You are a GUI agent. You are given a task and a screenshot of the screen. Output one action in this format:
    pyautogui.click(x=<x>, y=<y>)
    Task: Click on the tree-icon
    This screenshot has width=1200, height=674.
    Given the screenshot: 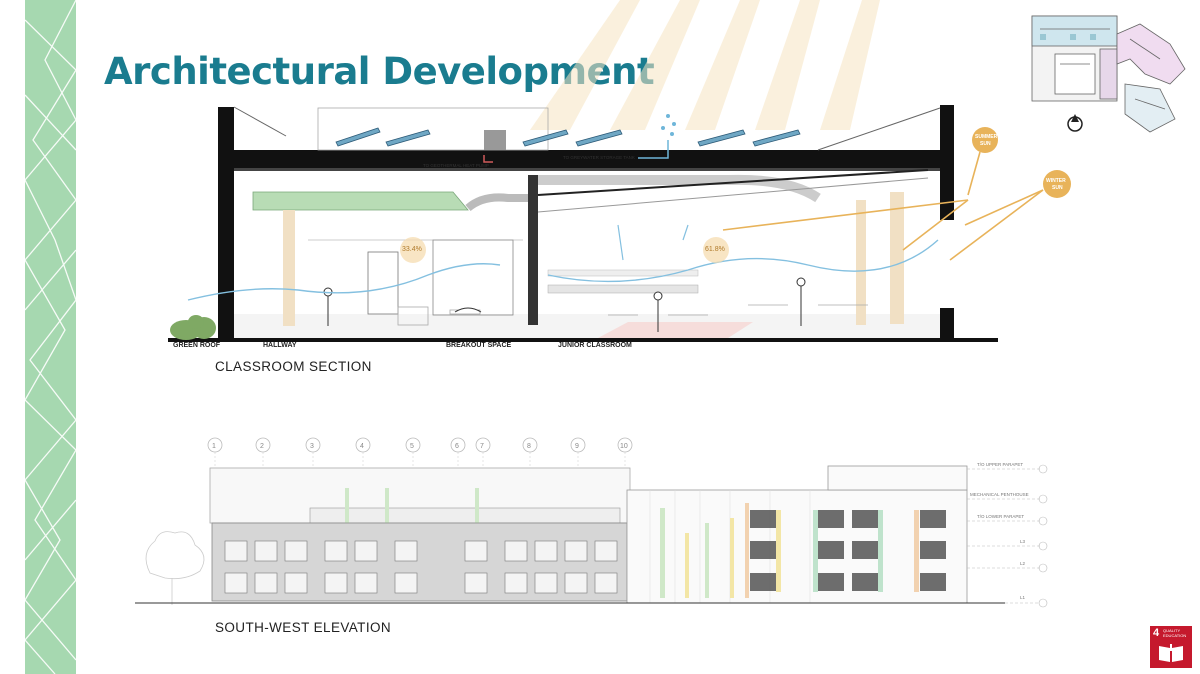 What is the action you would take?
    pyautogui.click(x=175, y=568)
    